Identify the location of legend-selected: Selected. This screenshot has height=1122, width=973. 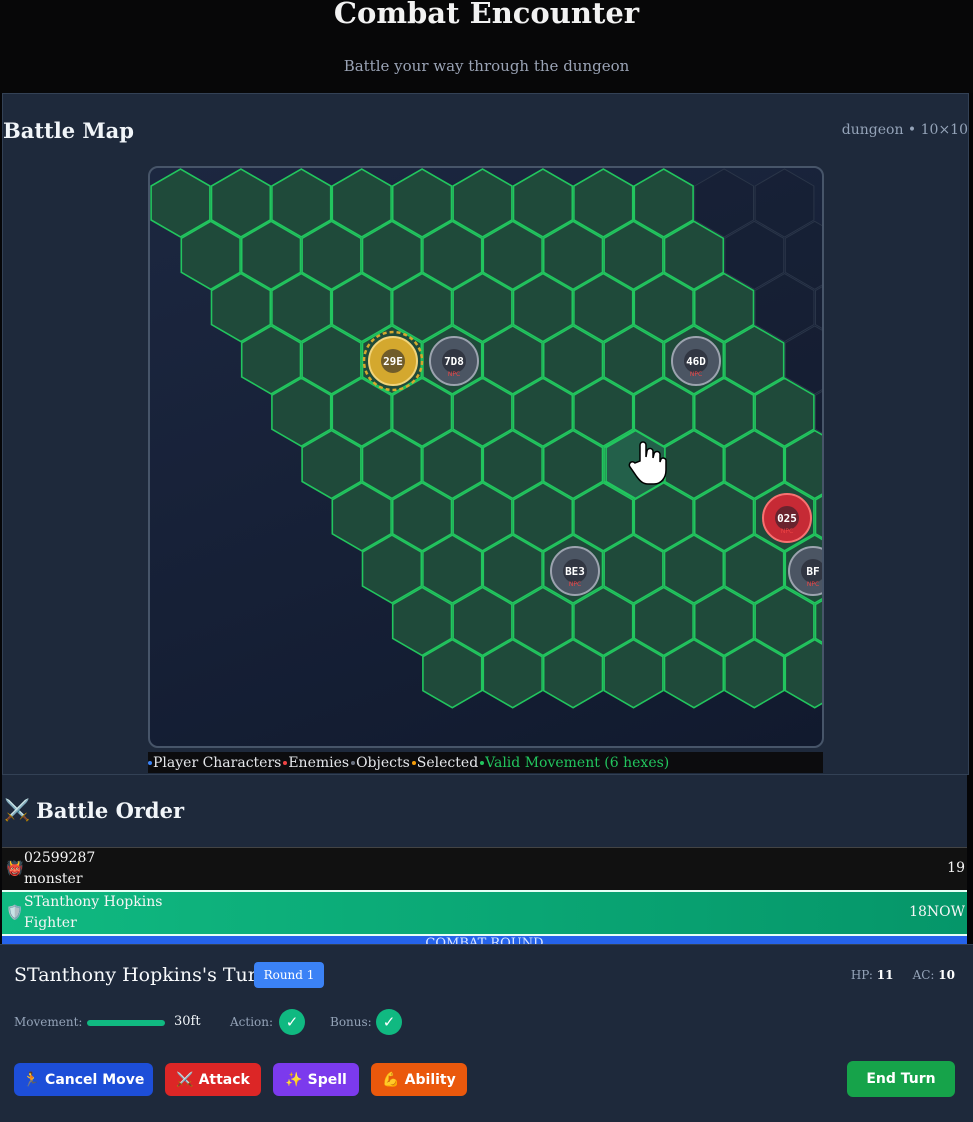
(445, 762).